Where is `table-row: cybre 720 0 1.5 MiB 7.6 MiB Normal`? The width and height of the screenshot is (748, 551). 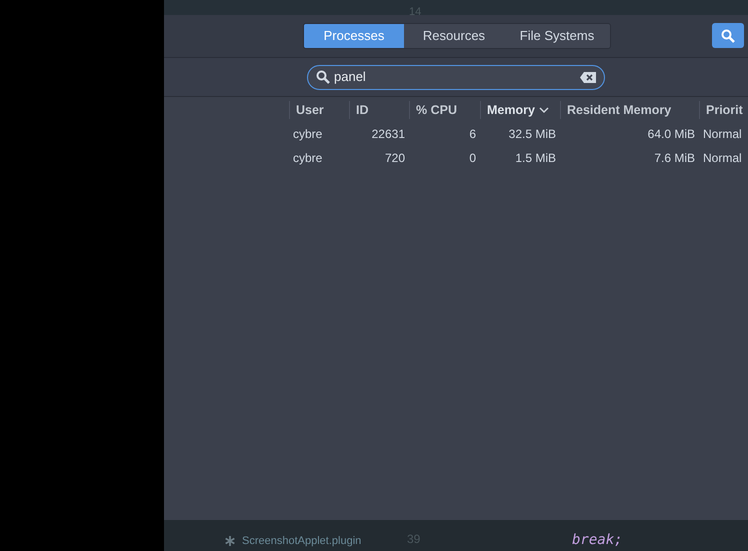 table-row: cybre 720 0 1.5 MiB 7.6 MiB Normal is located at coordinates (518, 158).